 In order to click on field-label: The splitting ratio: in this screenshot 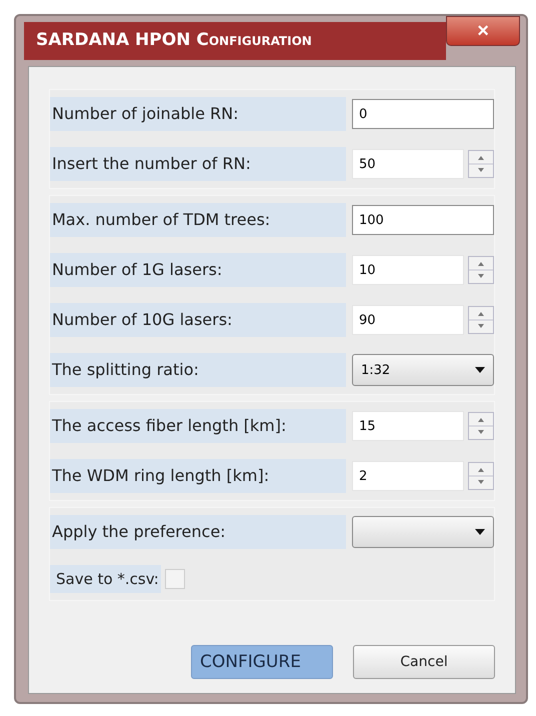, I will do `click(198, 370)`.